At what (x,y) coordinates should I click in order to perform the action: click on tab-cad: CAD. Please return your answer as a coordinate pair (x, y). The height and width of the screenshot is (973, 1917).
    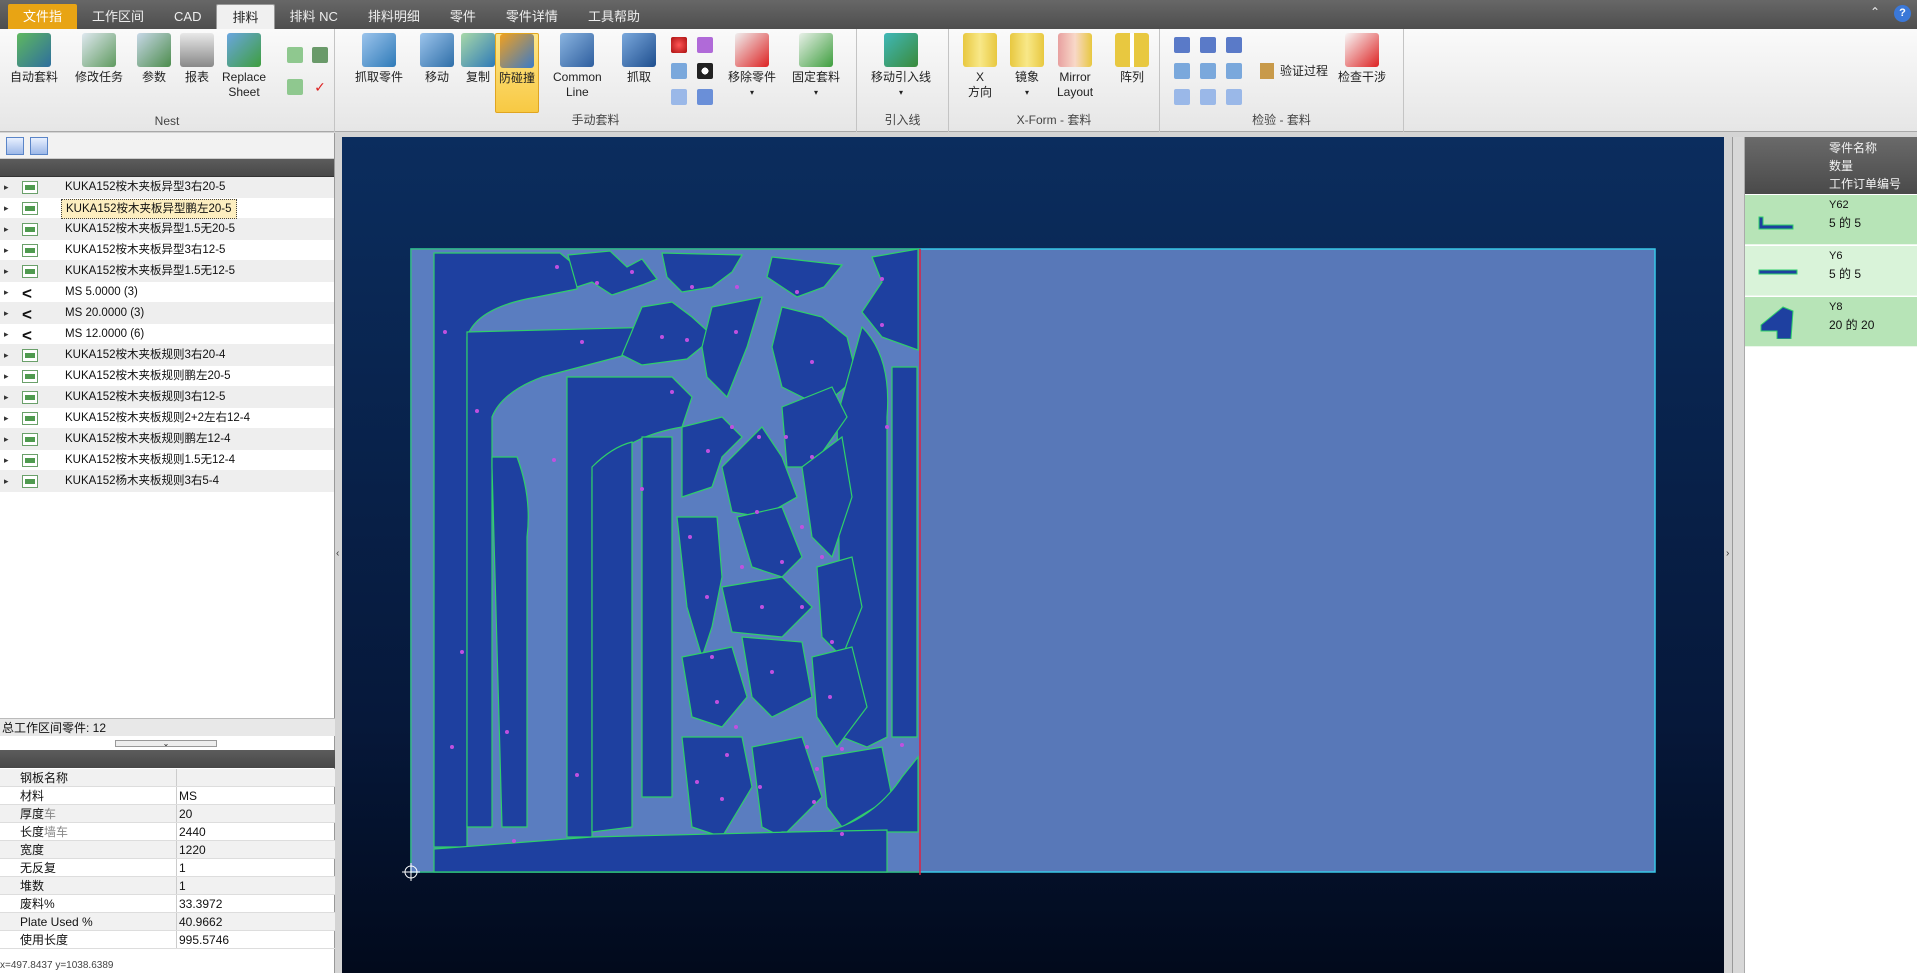
    Looking at the image, I should click on (187, 16).